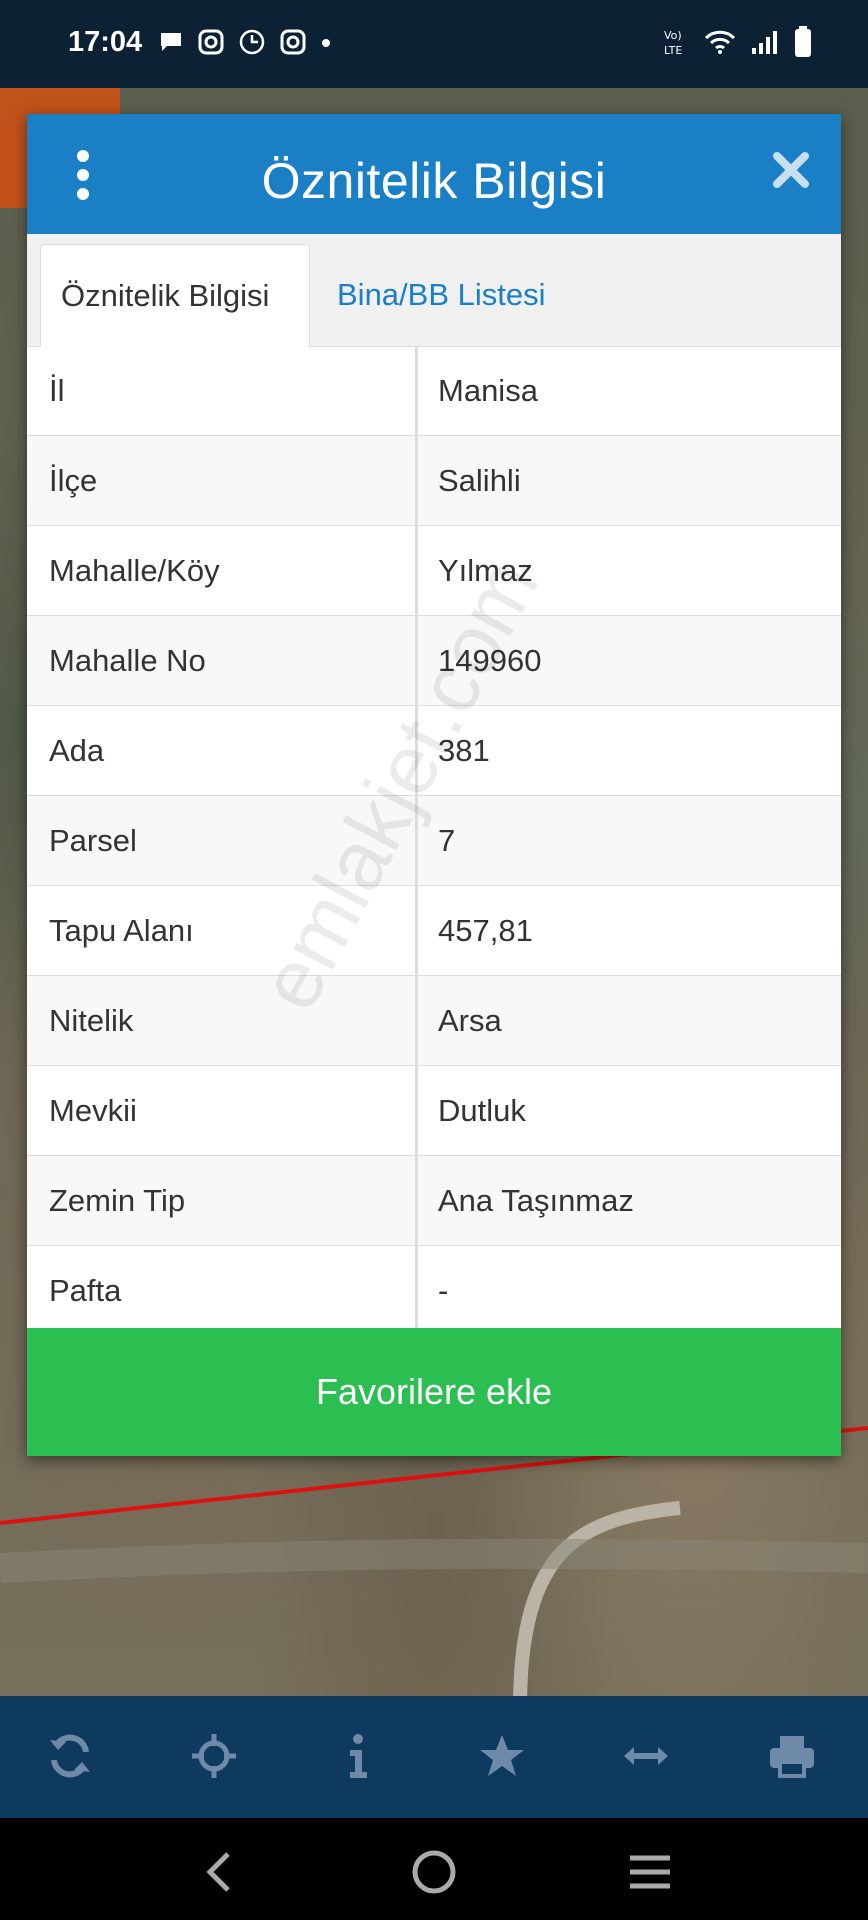 This screenshot has width=868, height=1920. I want to click on table-row: Nitelik Arsa, so click(434, 1021).